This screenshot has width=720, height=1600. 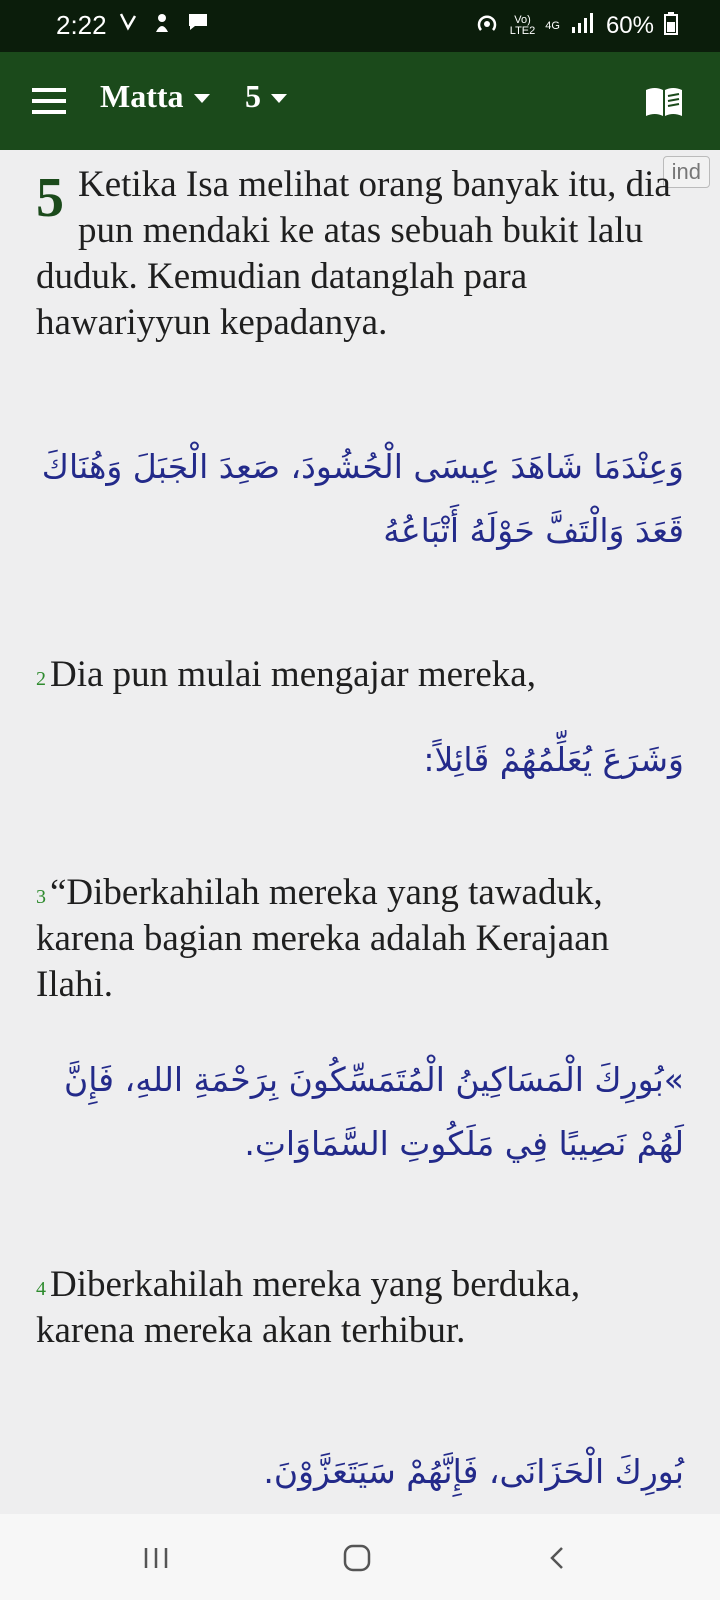 I want to click on home-icon, so click(x=357, y=1558).